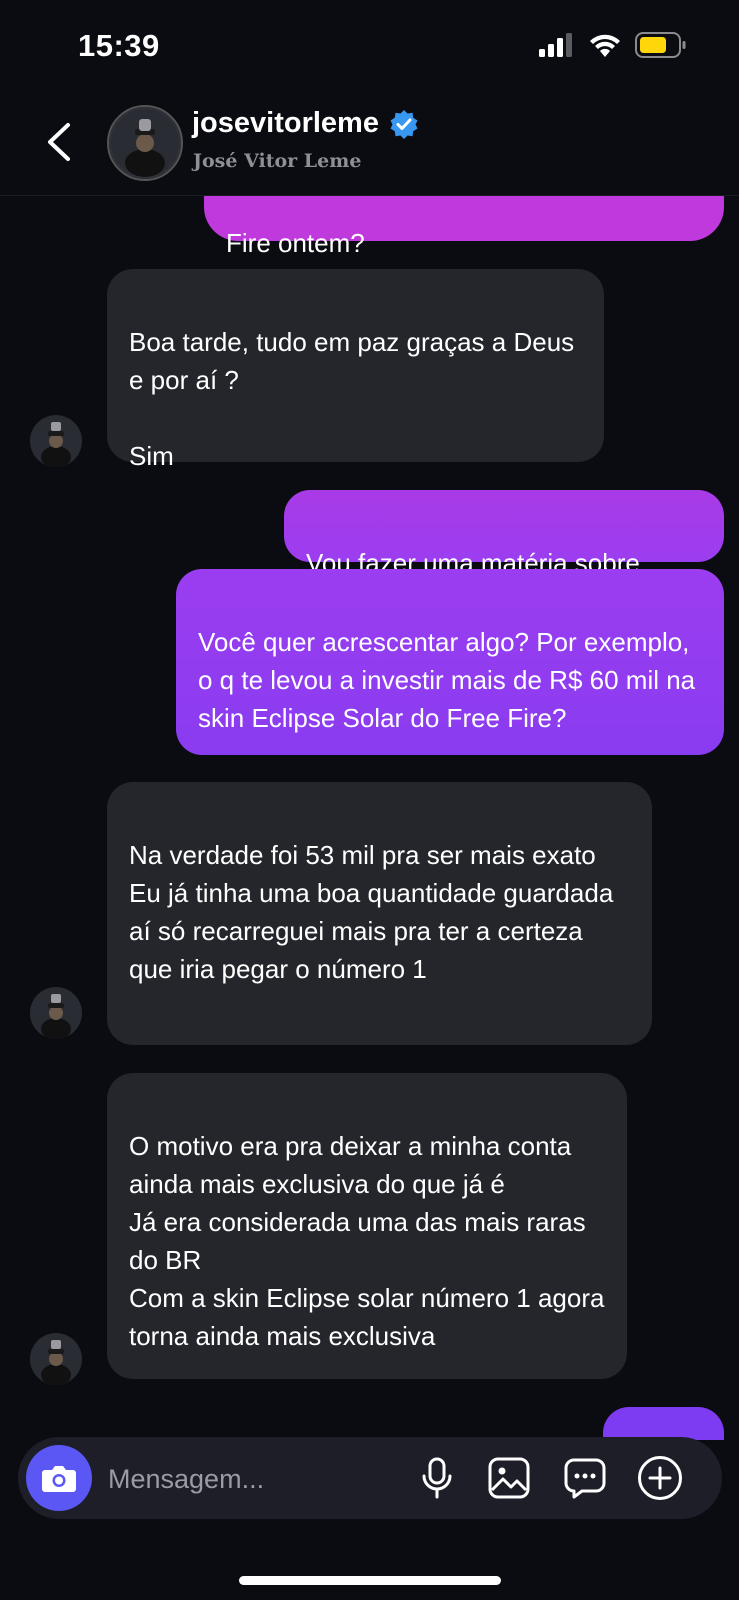 This screenshot has width=739, height=1600. What do you see at coordinates (464, 226) in the screenshot?
I see `message-sent: Fire ontem?` at bounding box center [464, 226].